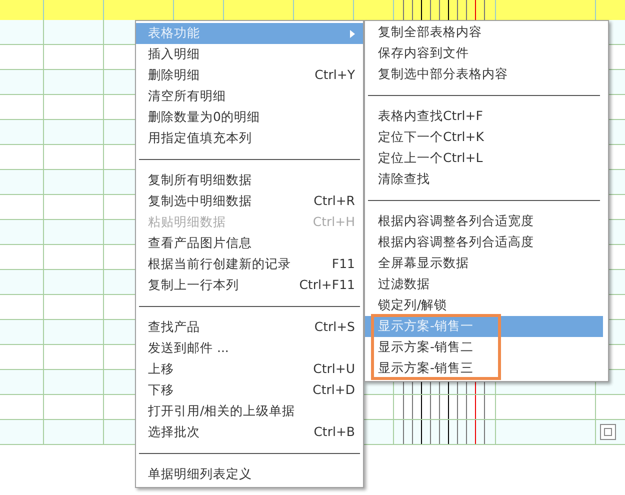  I want to click on menu-item: 删除明细 Ctrl+Y, so click(249, 75).